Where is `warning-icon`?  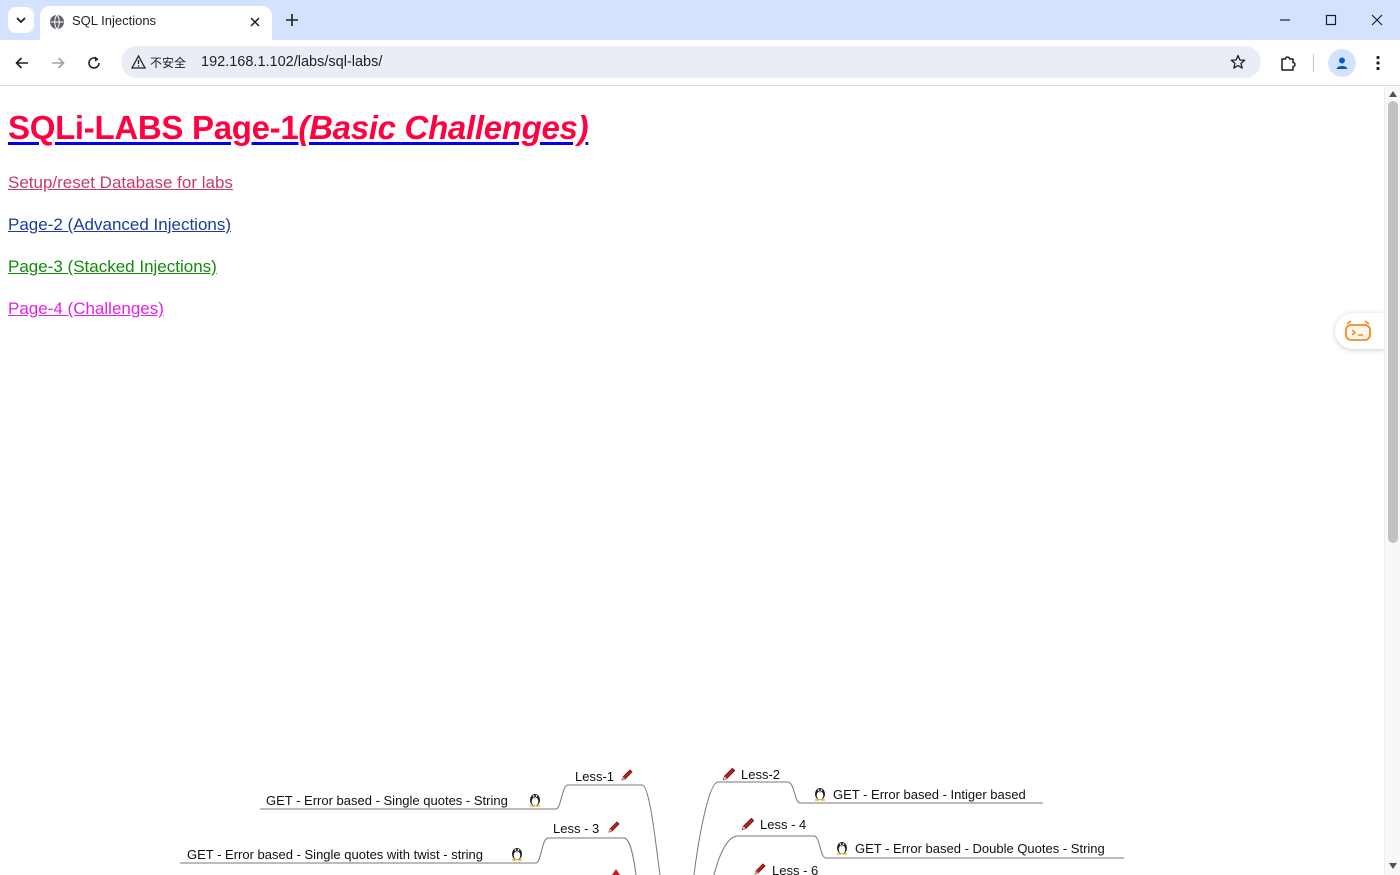 warning-icon is located at coordinates (138, 62).